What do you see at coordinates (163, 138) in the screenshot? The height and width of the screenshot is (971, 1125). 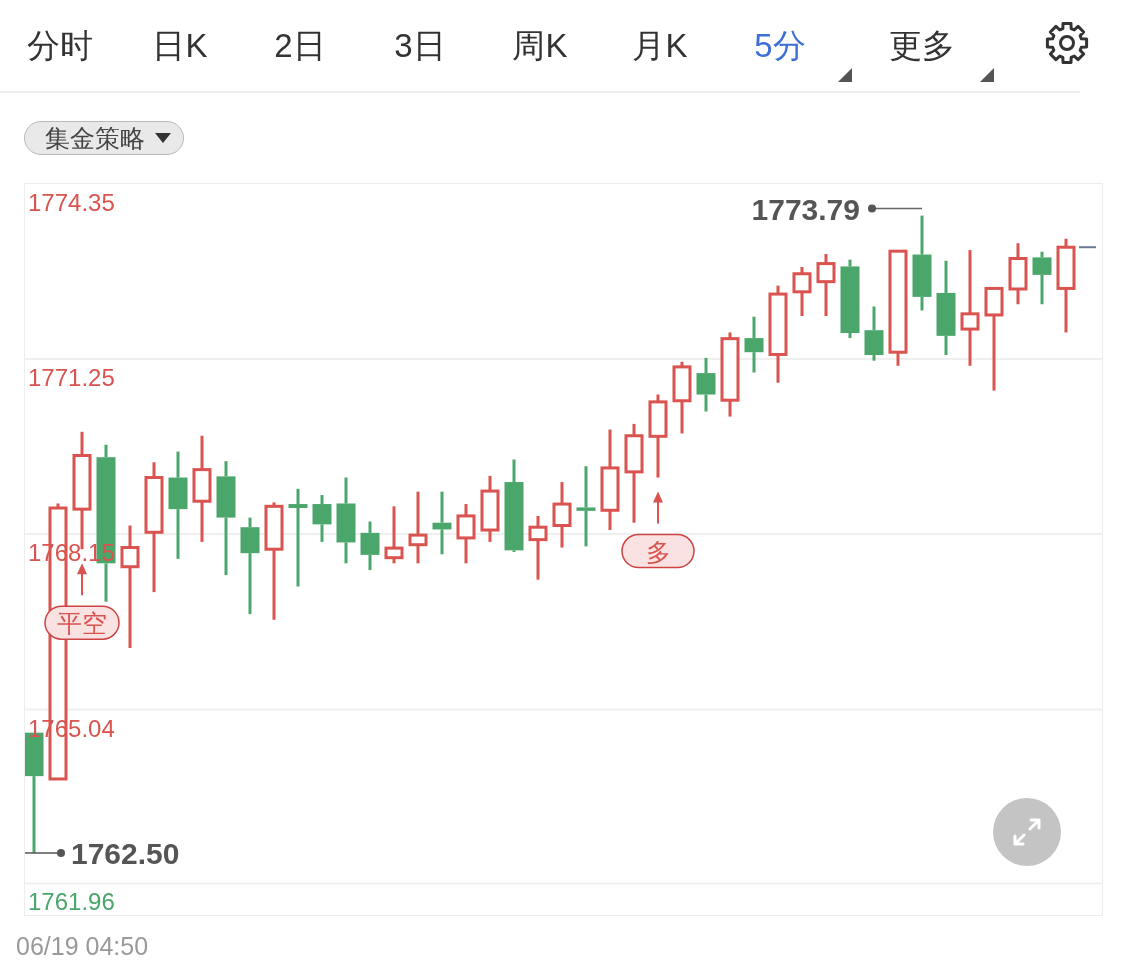 I see `caret-icon` at bounding box center [163, 138].